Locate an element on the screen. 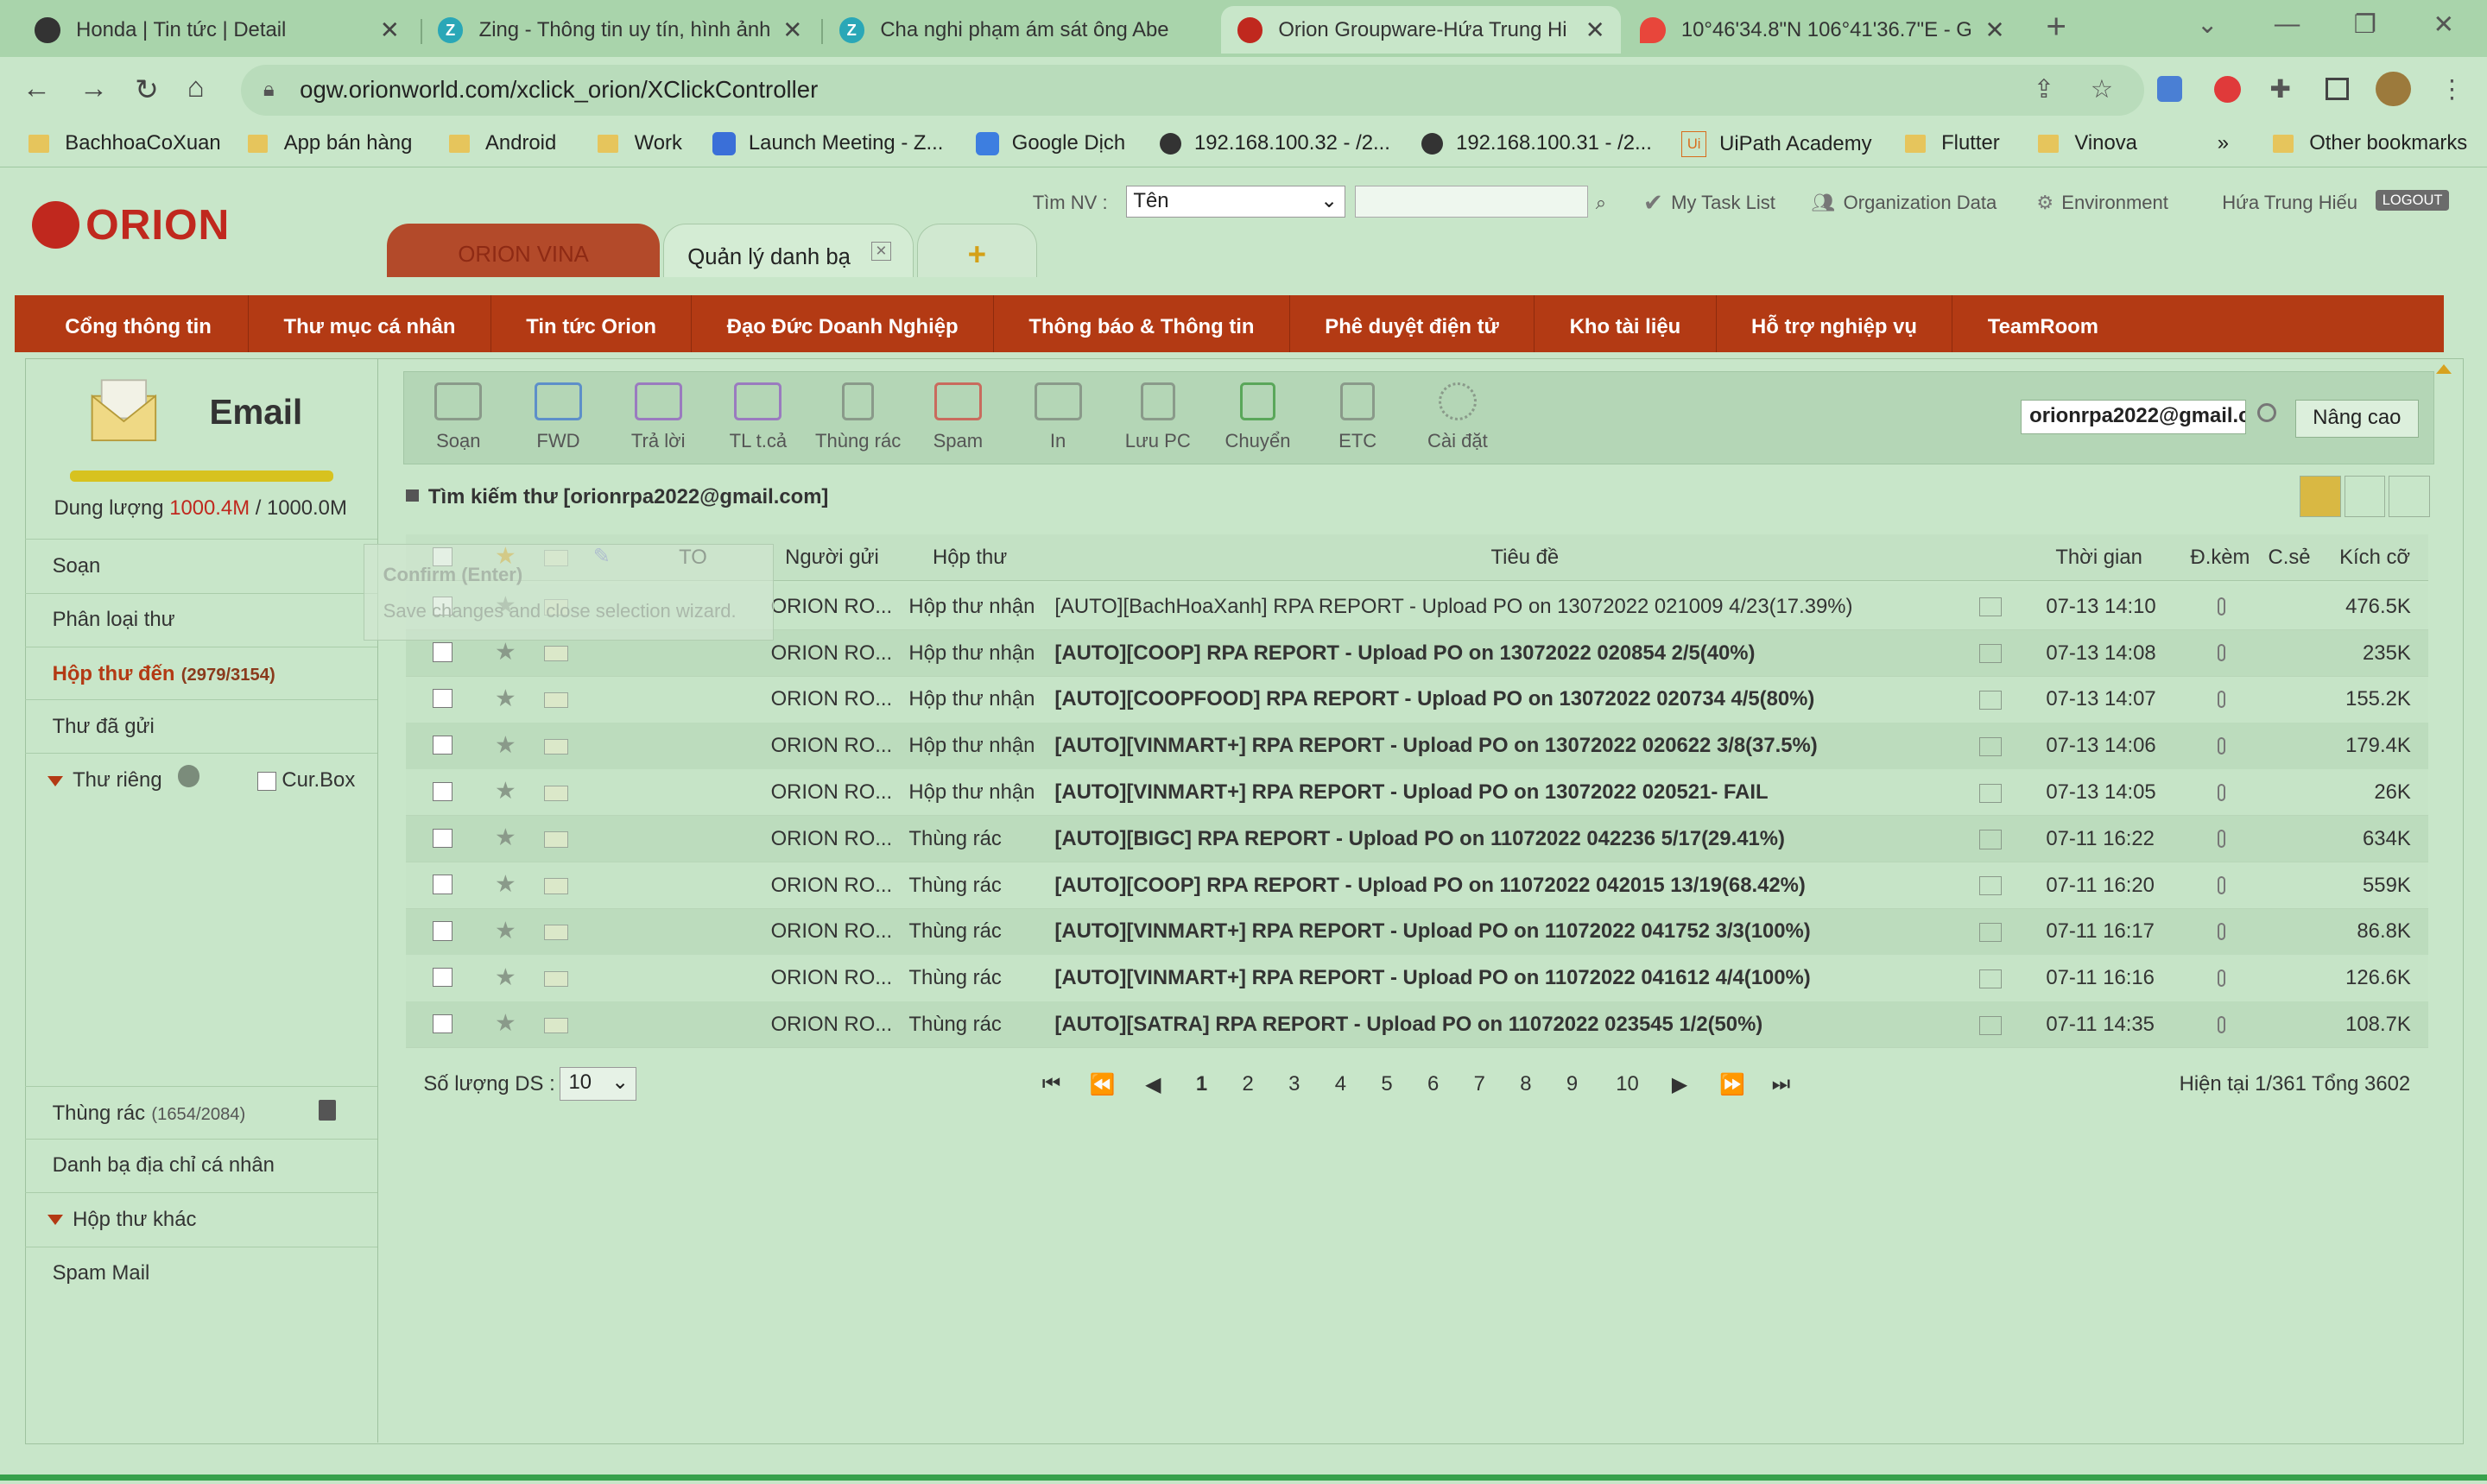  bookmarks-overflow: » is located at coordinates (2223, 143).